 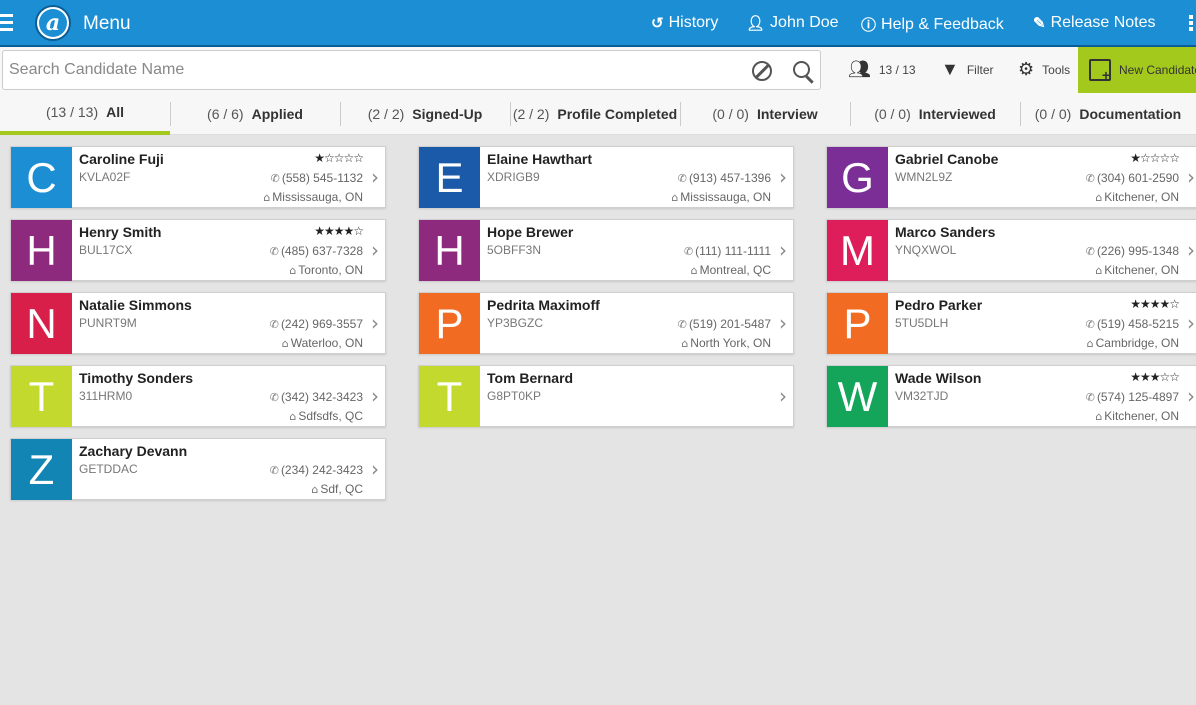 I want to click on candidate-phone: ✆ (519) 201-5487, so click(x=724, y=324).